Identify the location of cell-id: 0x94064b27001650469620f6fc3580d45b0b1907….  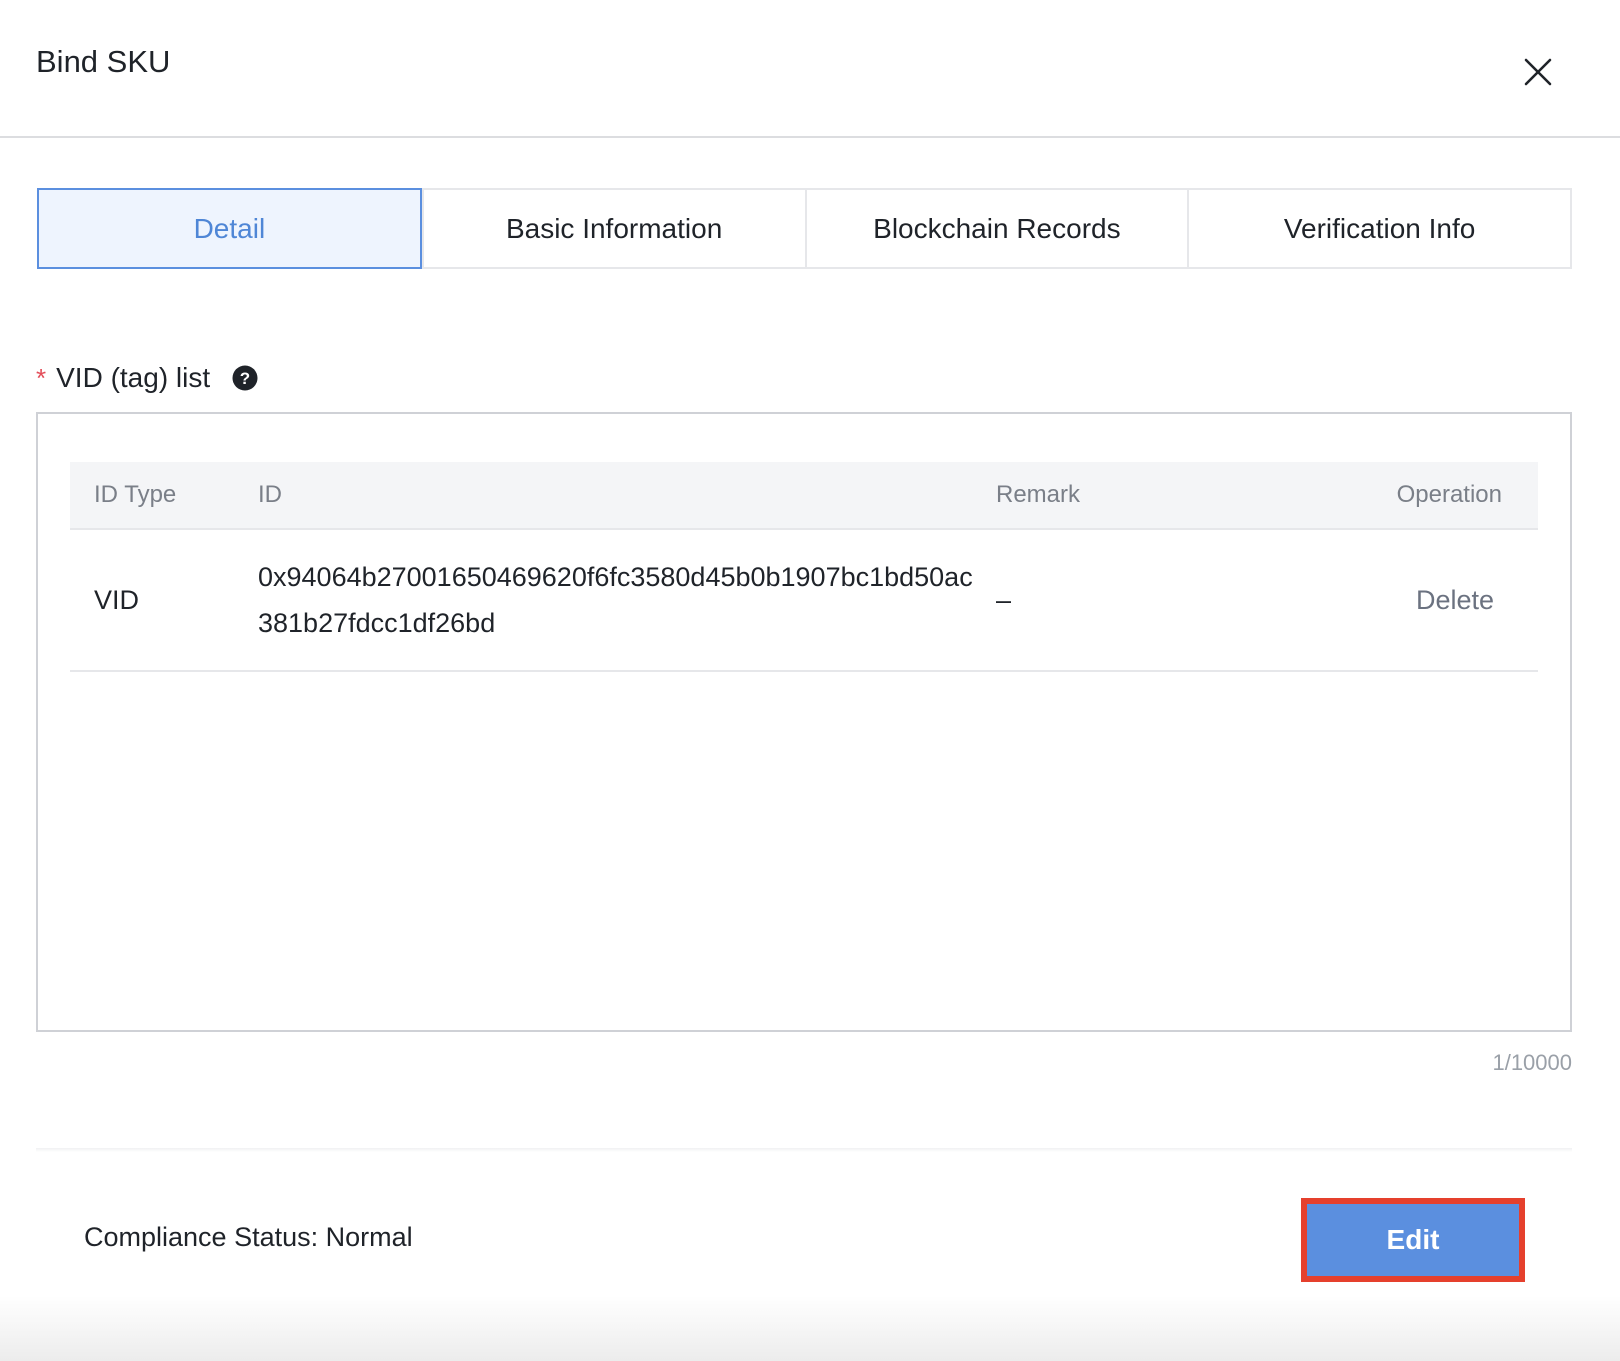
(615, 600).